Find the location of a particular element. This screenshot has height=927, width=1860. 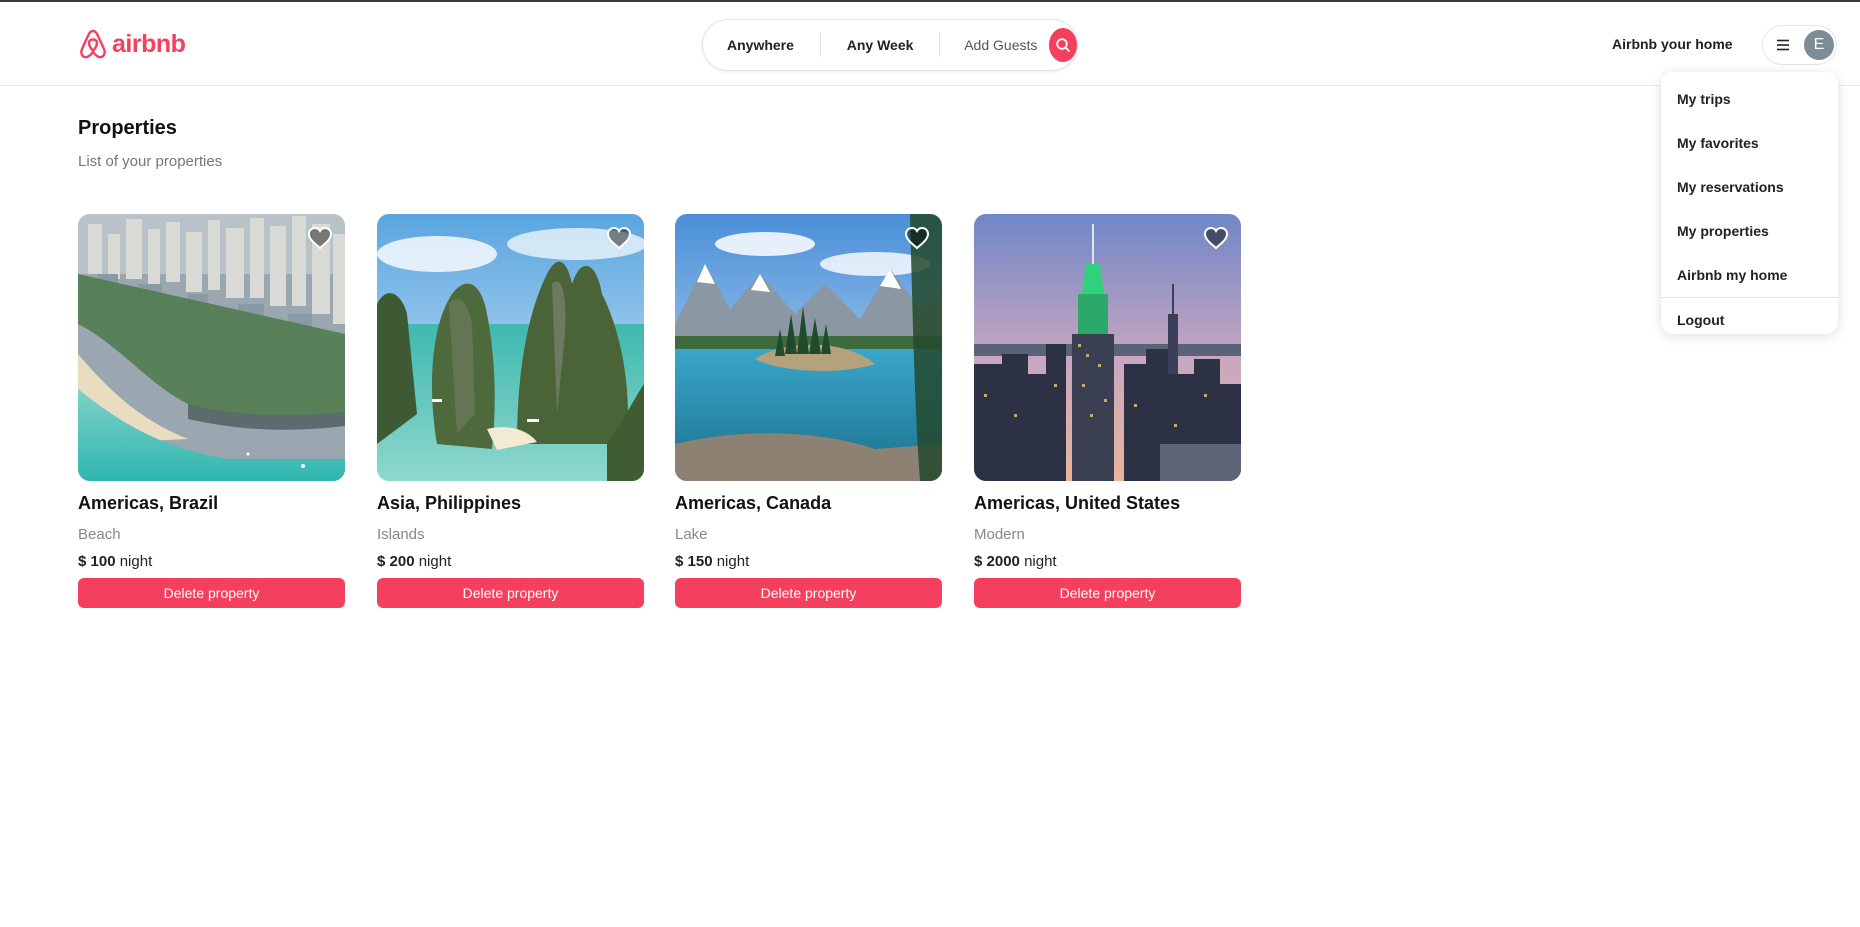

search-guests: Add Guests is located at coordinates (994, 45).